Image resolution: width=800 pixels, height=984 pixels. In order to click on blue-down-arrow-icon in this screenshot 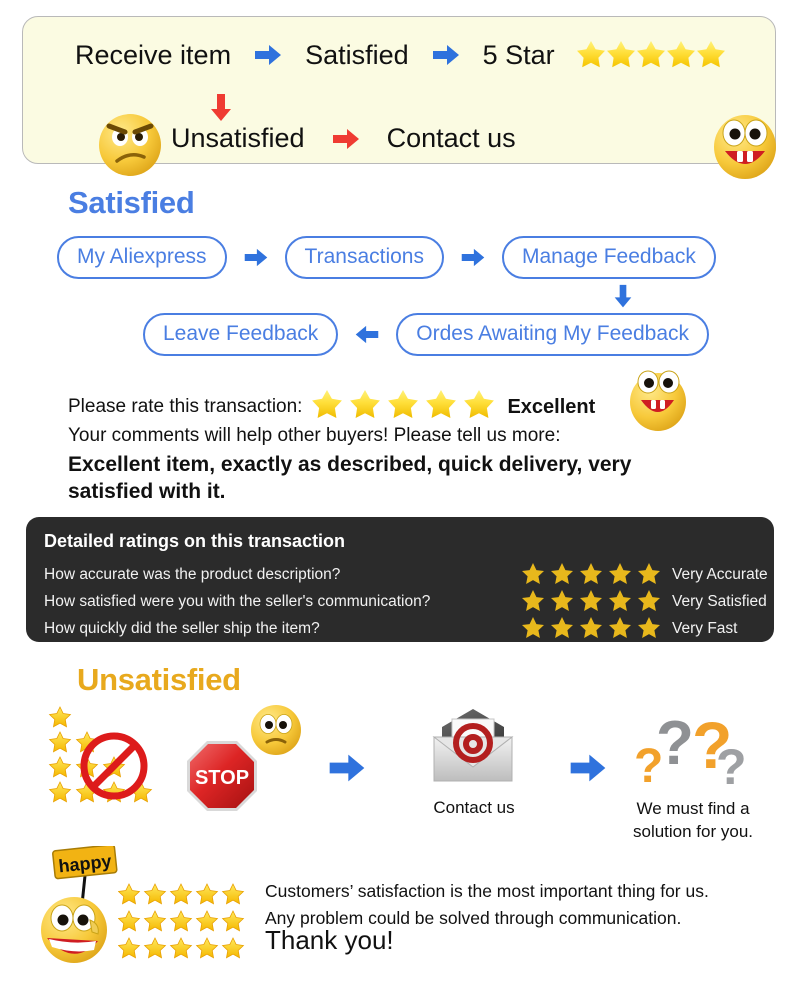, I will do `click(623, 299)`.